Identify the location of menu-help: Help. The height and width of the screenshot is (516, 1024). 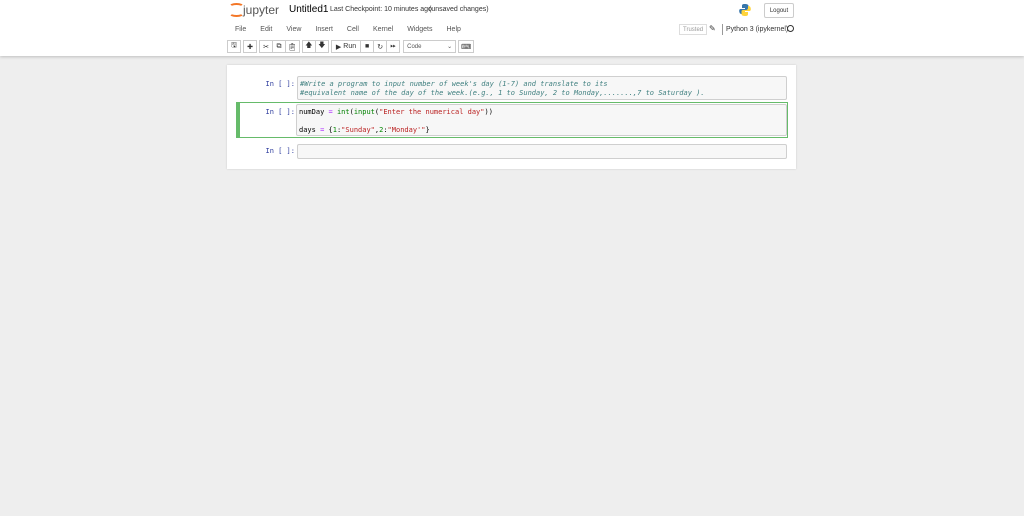
(453, 30).